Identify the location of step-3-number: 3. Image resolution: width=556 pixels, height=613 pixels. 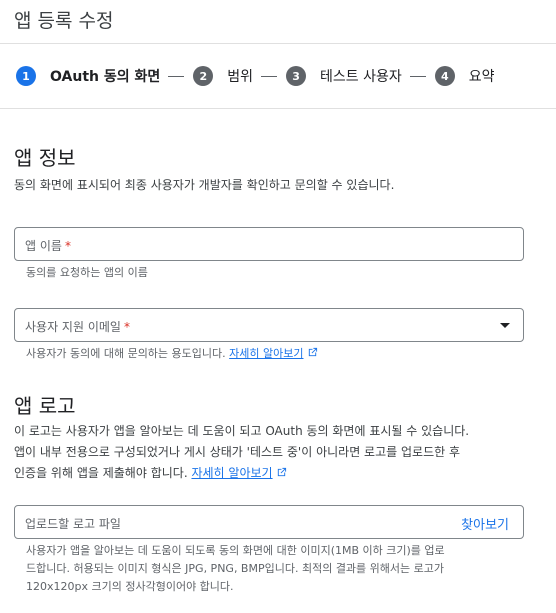
(296, 76).